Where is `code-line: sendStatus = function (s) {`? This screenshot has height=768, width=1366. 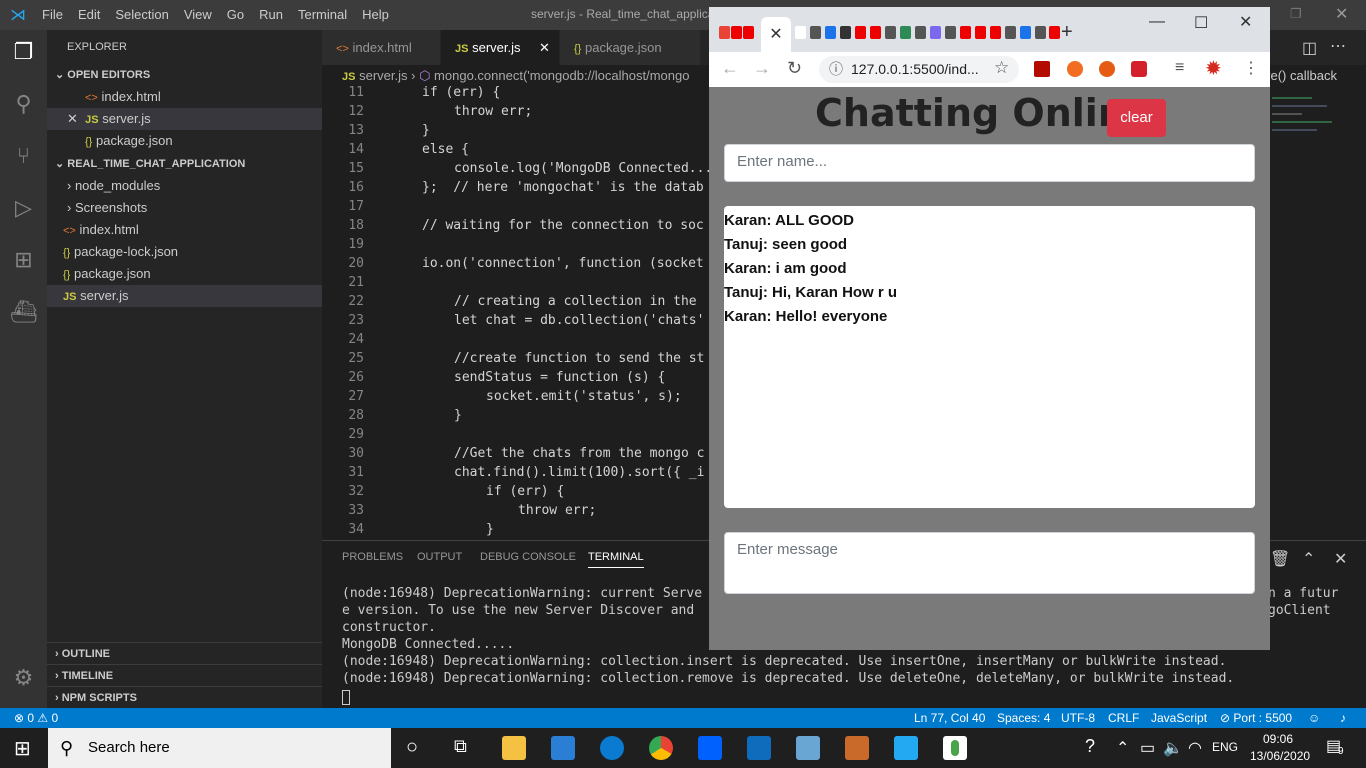
code-line: sendStatus = function (s) { is located at coordinates (559, 377).